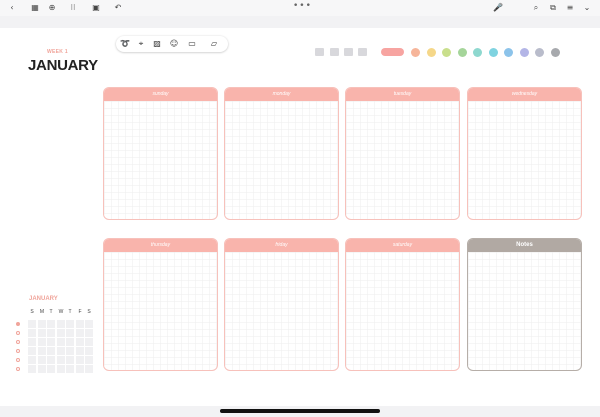 Image resolution: width=600 pixels, height=417 pixels. What do you see at coordinates (52, 8) in the screenshot?
I see `add-page-icon: ⊕` at bounding box center [52, 8].